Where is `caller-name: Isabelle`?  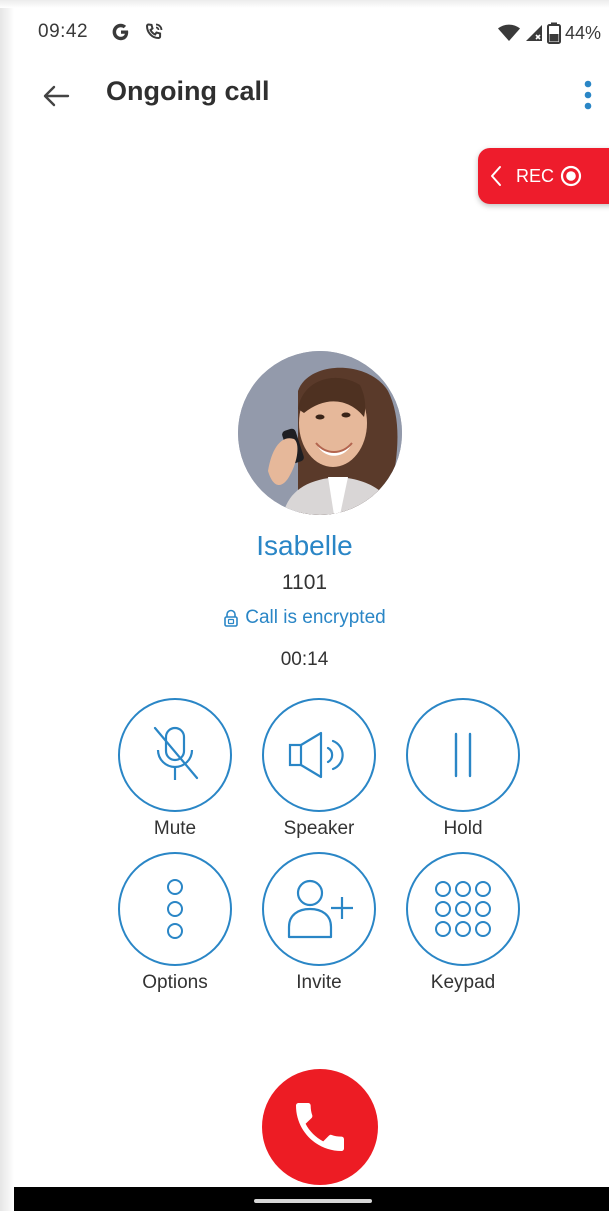
caller-name: Isabelle is located at coordinates (304, 545).